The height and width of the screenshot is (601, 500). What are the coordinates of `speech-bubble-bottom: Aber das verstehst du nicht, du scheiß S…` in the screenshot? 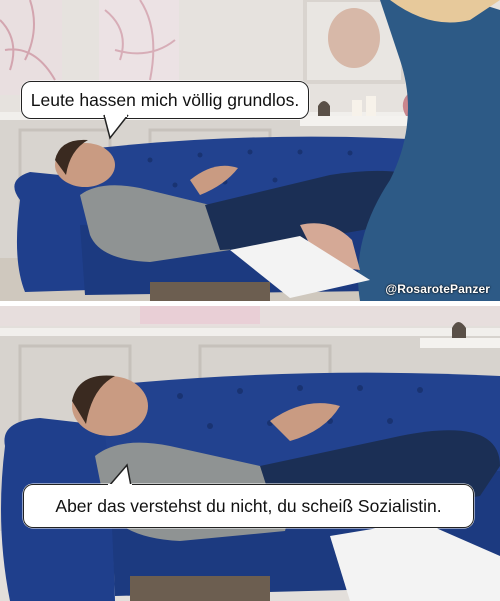 It's located at (248, 506).